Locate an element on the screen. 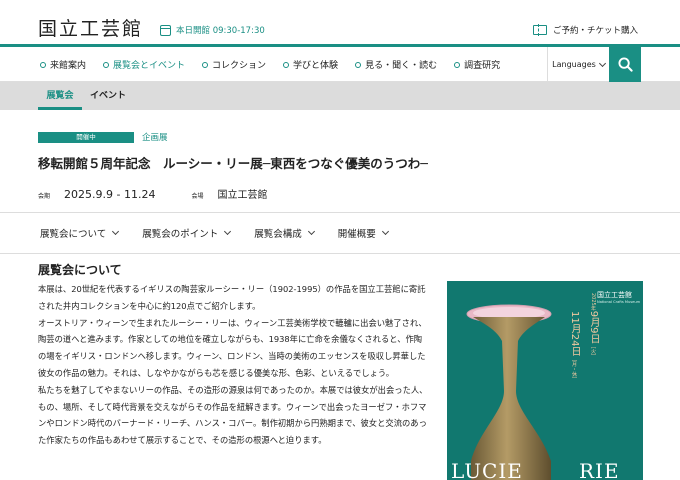  poster-start-date: 2025年9月9日［火］ is located at coordinates (593, 325).